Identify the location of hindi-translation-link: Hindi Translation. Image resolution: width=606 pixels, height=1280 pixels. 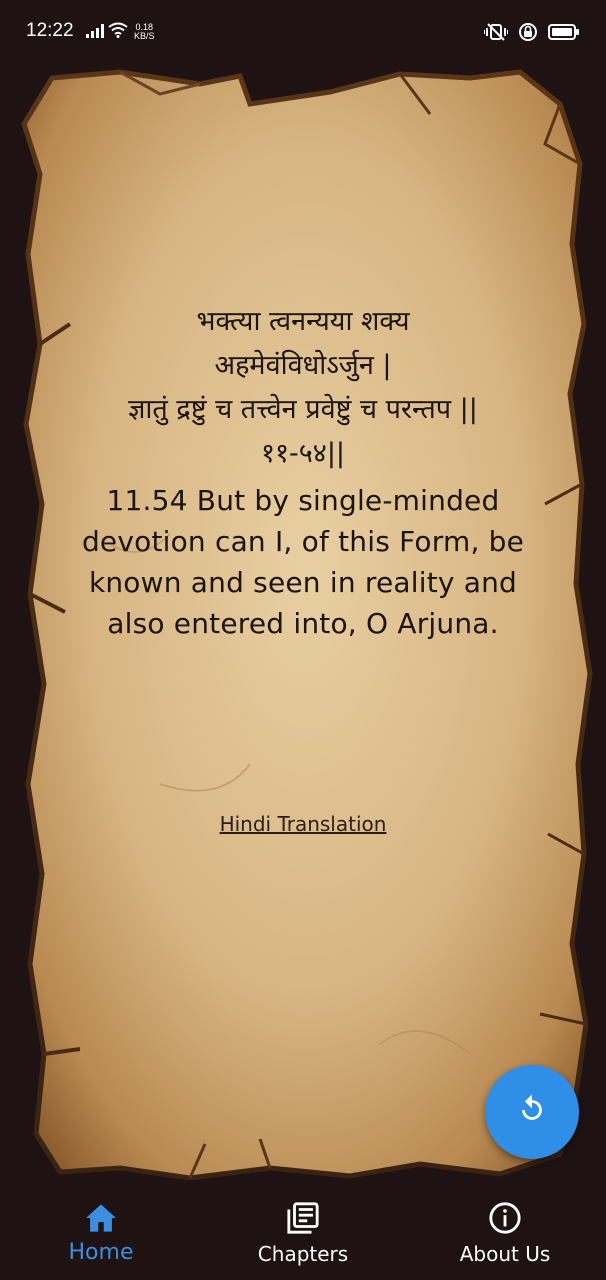
(303, 824).